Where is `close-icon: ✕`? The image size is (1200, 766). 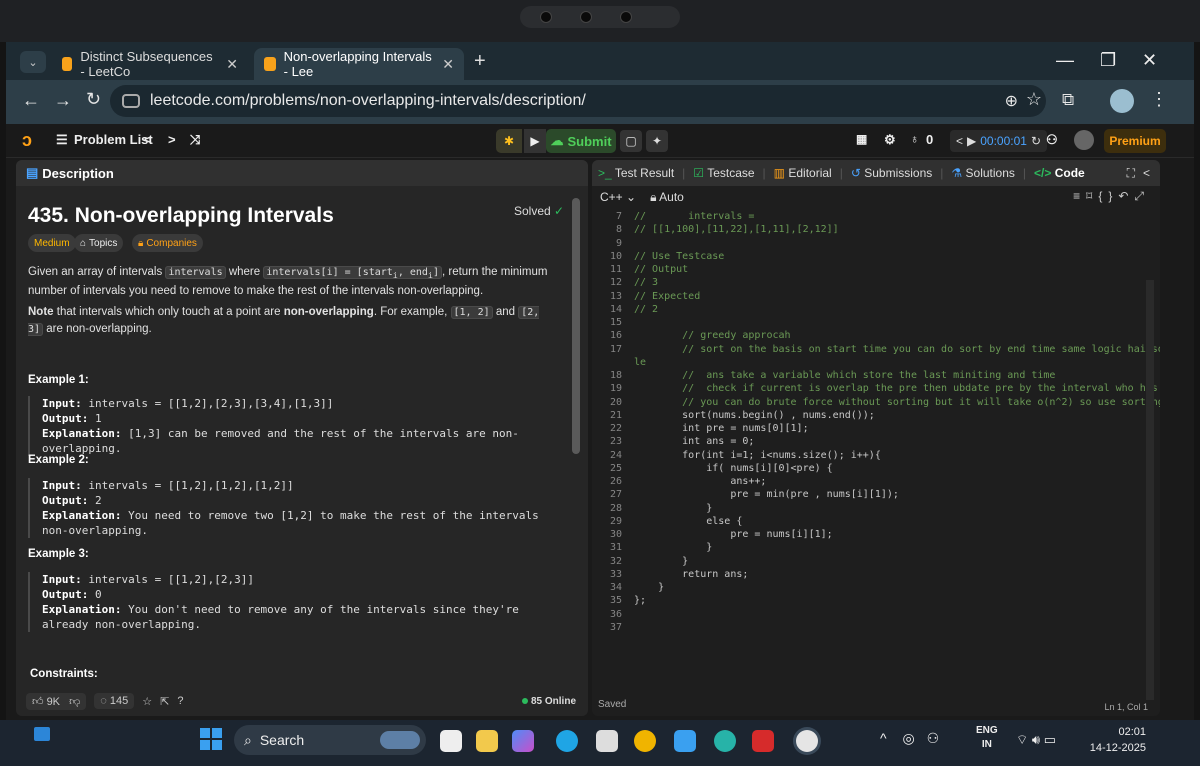
close-icon: ✕ is located at coordinates (448, 64).